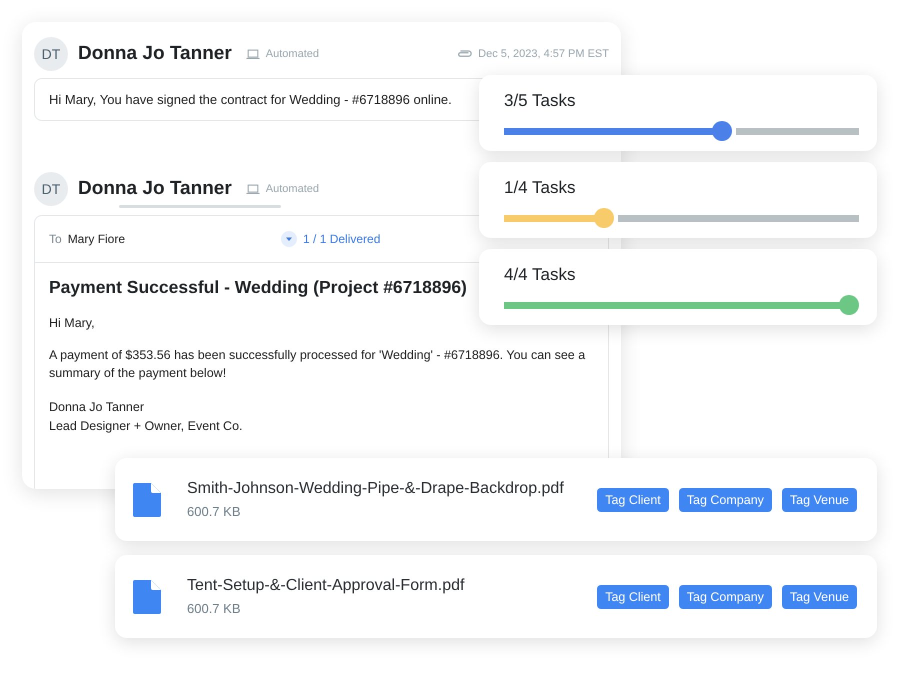  I want to click on task-count: 1/4 Tasks, so click(540, 188).